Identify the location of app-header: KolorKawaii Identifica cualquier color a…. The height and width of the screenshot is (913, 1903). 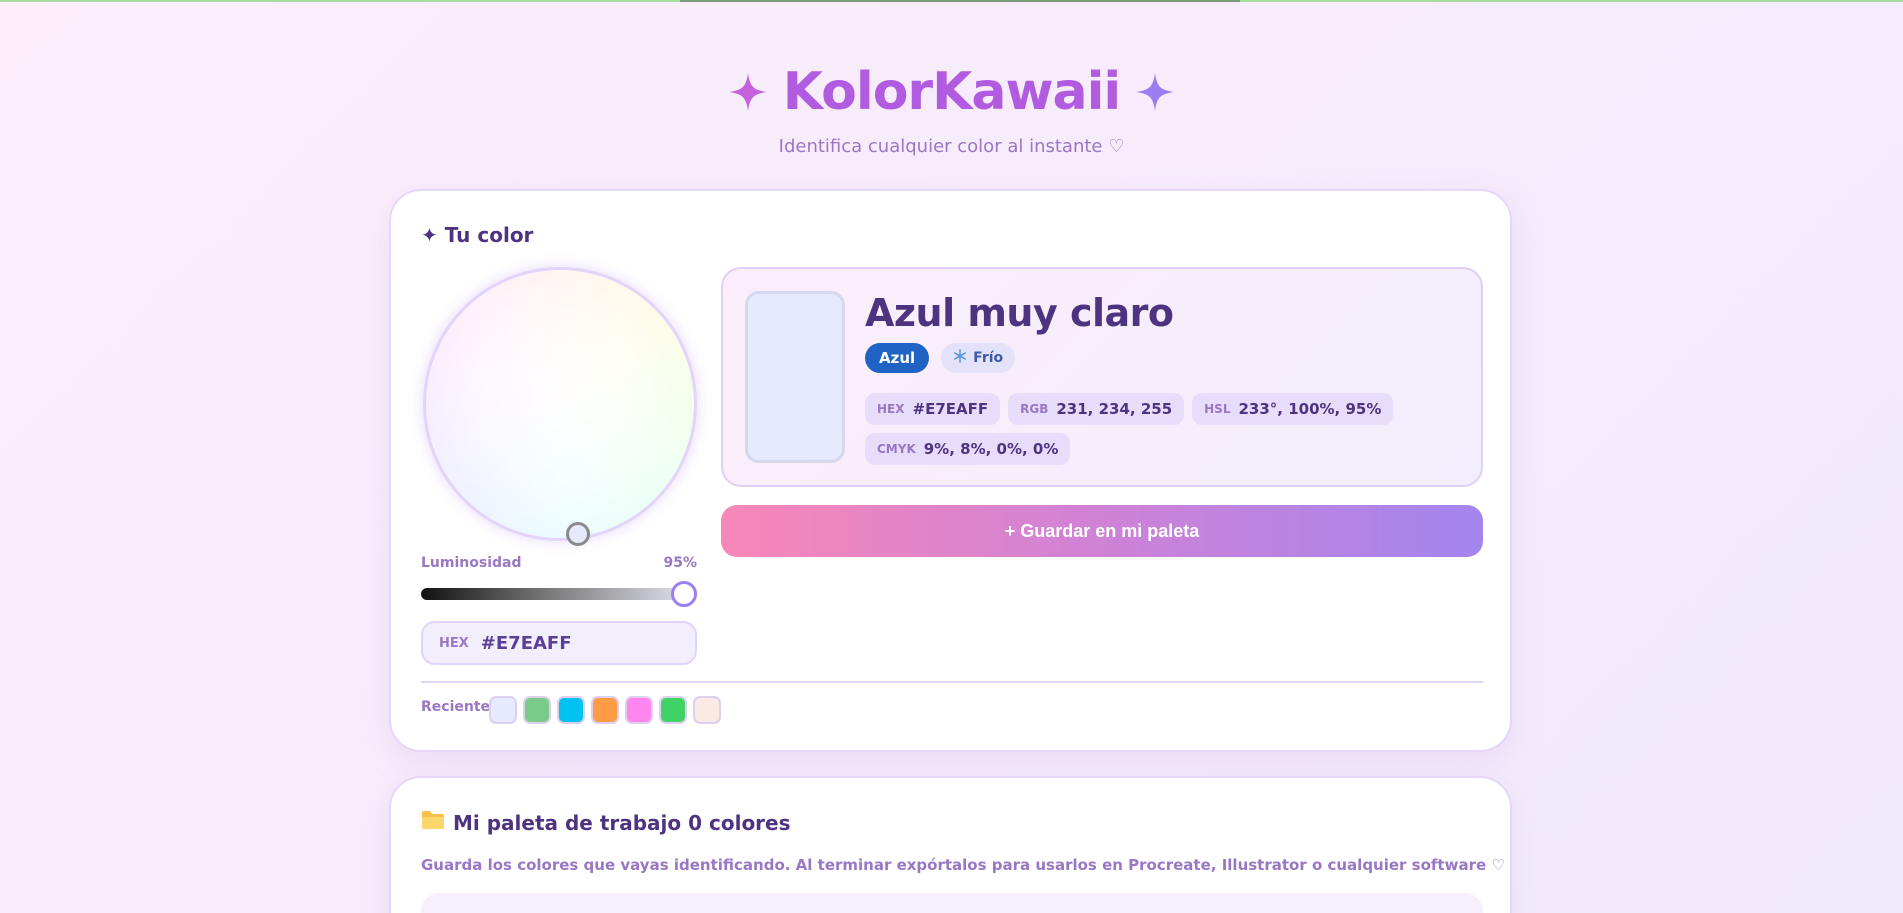
(951, 109).